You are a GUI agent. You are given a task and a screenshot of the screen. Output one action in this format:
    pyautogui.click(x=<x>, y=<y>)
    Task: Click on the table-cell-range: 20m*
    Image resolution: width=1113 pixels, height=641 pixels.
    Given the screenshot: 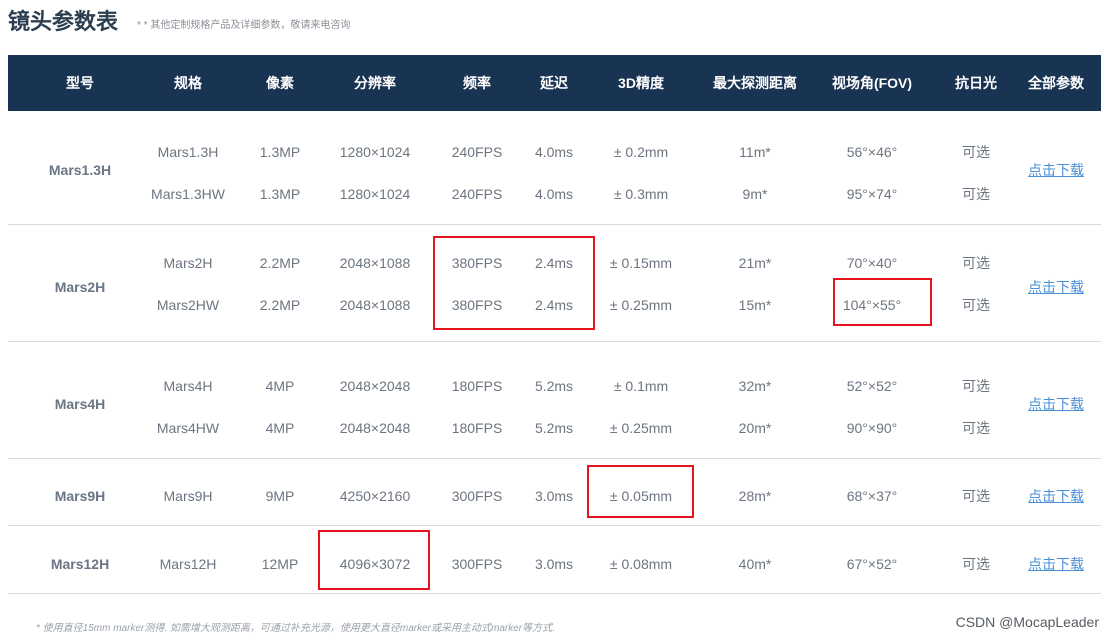 What is the action you would take?
    pyautogui.click(x=755, y=428)
    